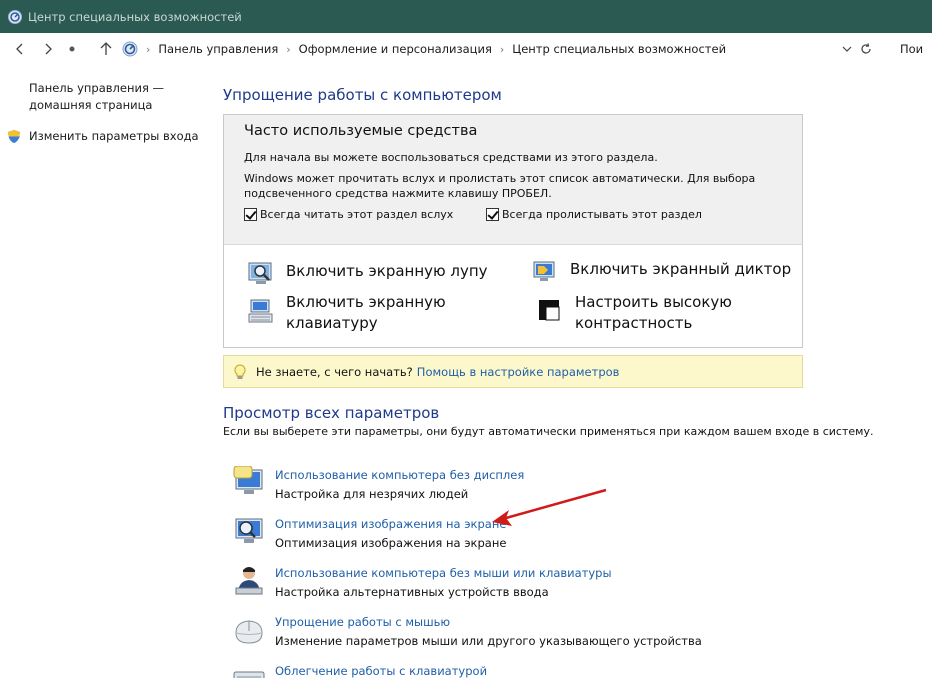 Image resolution: width=932 pixels, height=678 pixels. I want to click on dot-icon, so click(72, 49).